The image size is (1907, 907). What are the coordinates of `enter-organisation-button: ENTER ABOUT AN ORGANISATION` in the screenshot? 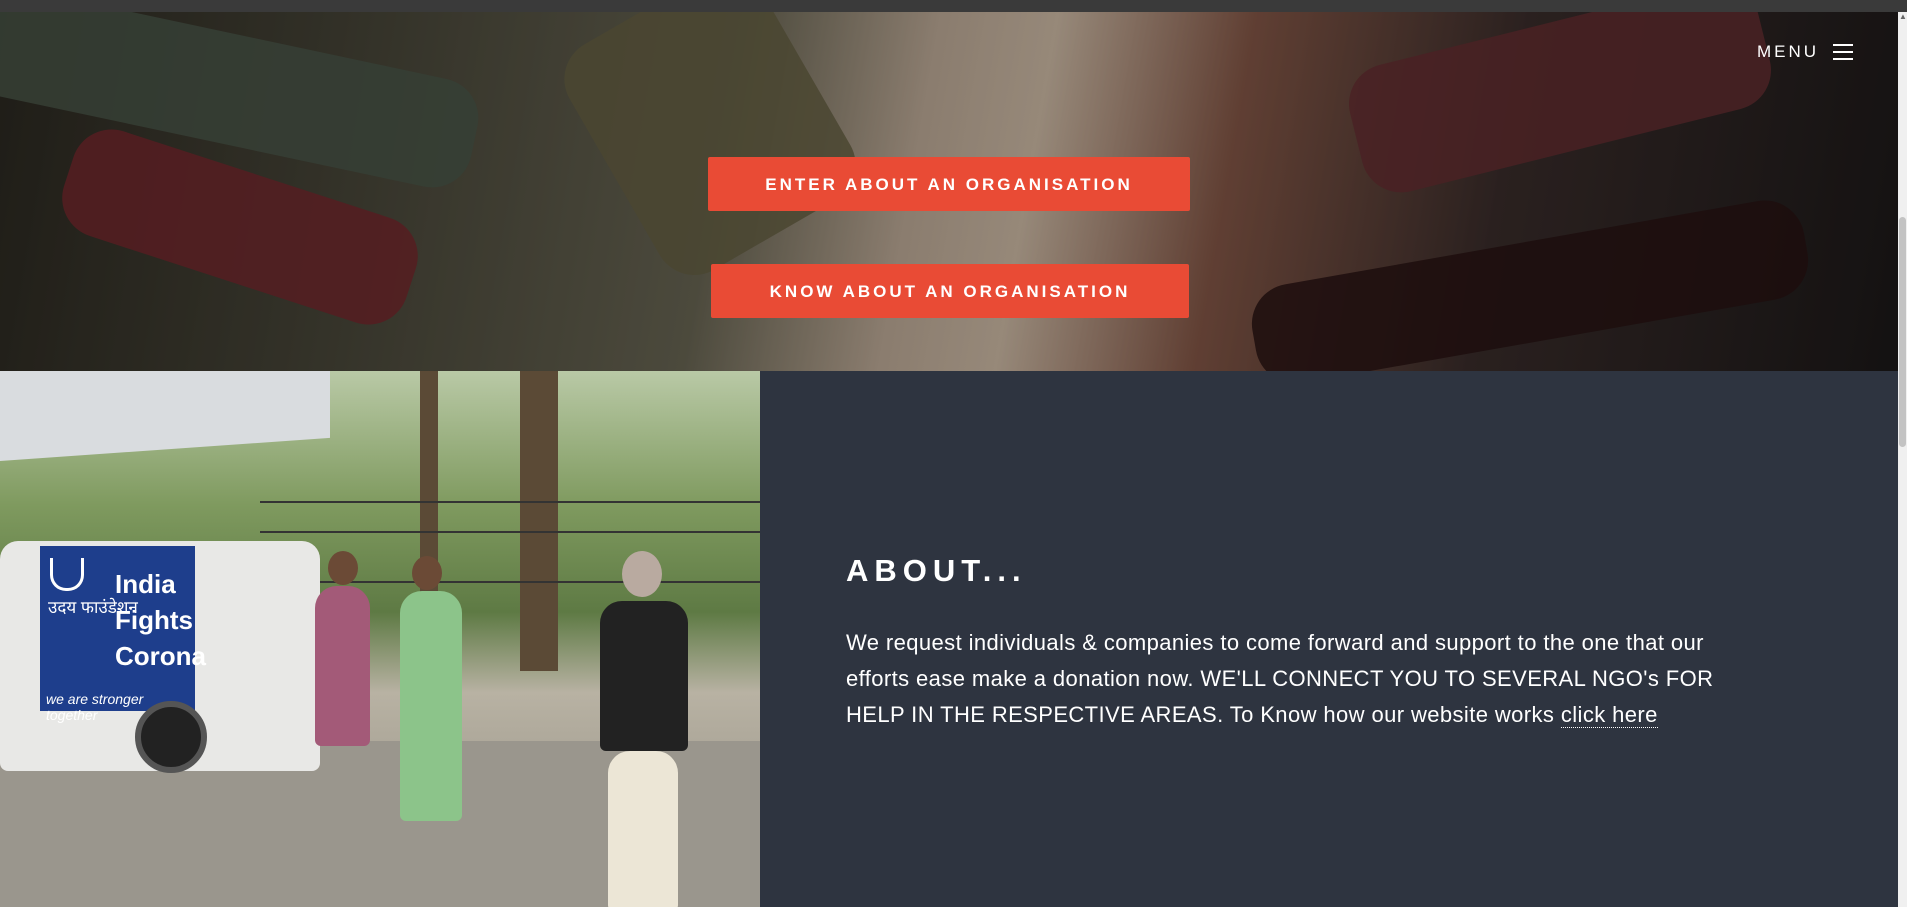 It's located at (949, 184).